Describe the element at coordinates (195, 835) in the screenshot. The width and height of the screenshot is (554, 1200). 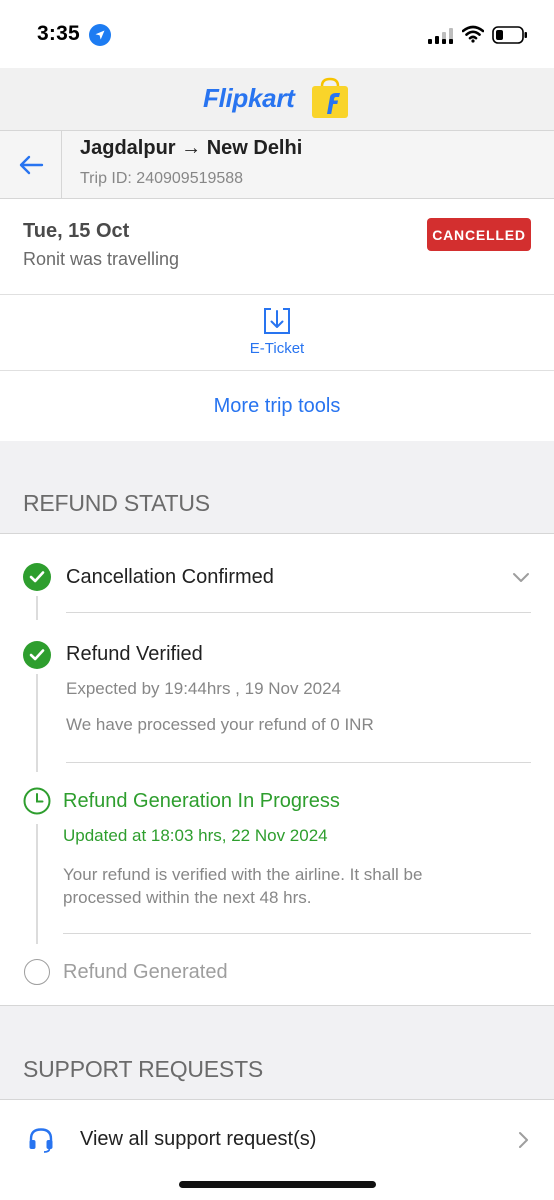
I see `updated-at: Updated at 18:03 hrs, 22 Nov 2024` at that location.